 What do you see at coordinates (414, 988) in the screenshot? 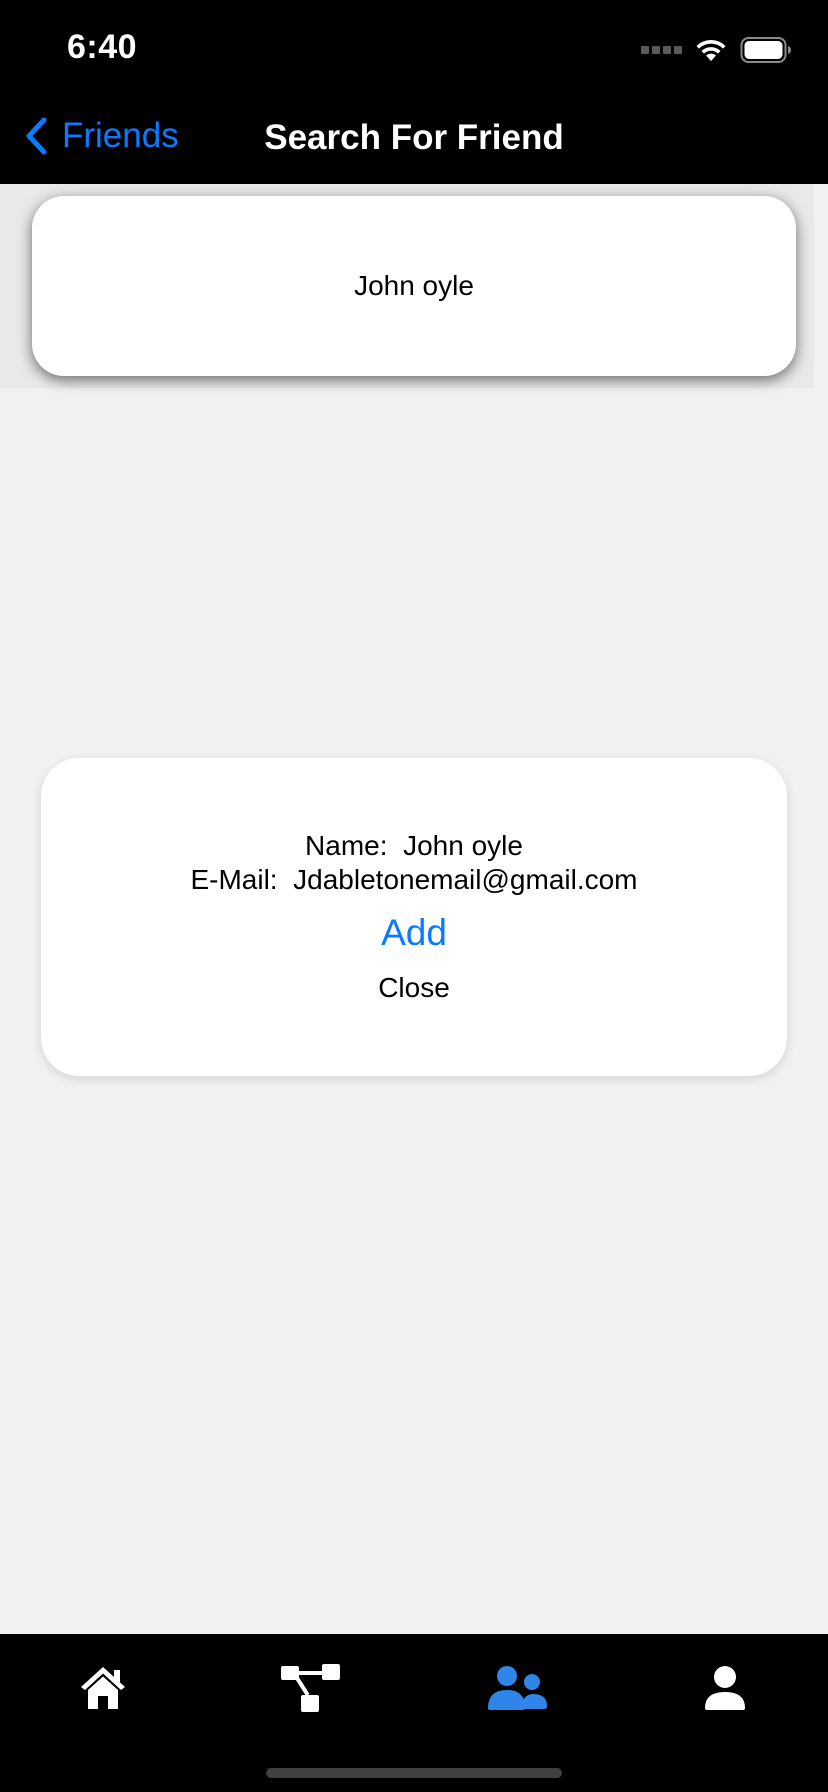
I see `close-popup-button: Close` at bounding box center [414, 988].